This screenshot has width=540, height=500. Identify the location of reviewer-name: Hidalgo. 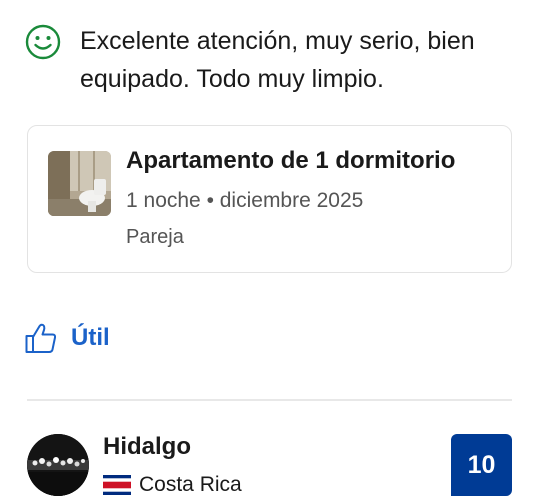
(147, 446).